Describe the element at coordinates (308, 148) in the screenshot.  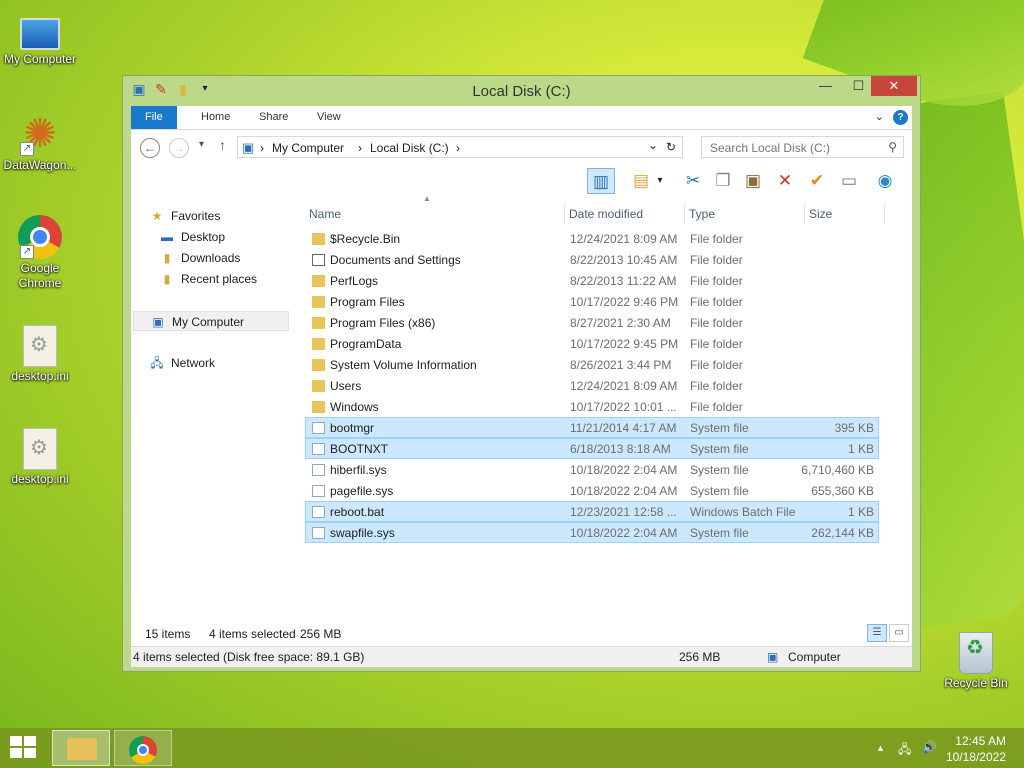
I see `breadcrumb-my-computer: My Computer` at that location.